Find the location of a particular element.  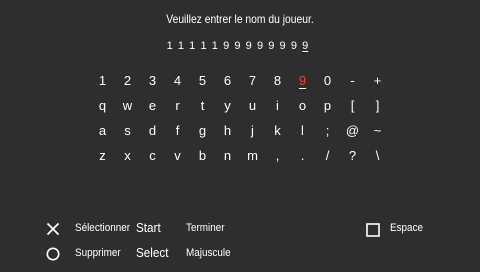

keyboard-row-bottom: z x c v b n m , . / ? \ is located at coordinates (240, 155).